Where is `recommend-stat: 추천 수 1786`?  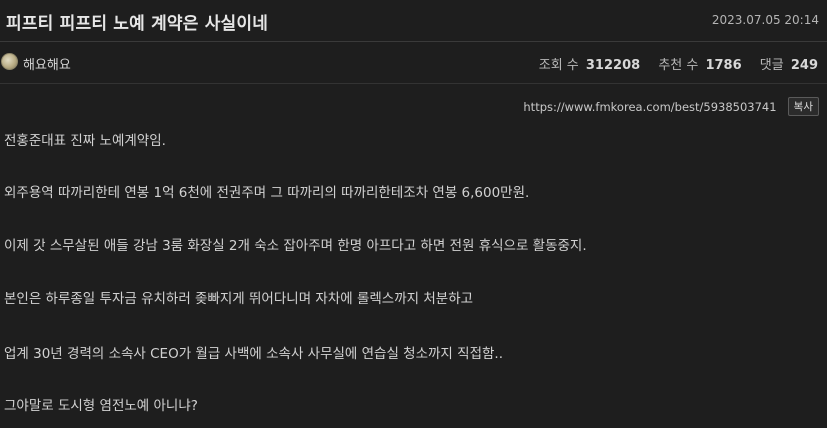 recommend-stat: 추천 수 1786 is located at coordinates (699, 63).